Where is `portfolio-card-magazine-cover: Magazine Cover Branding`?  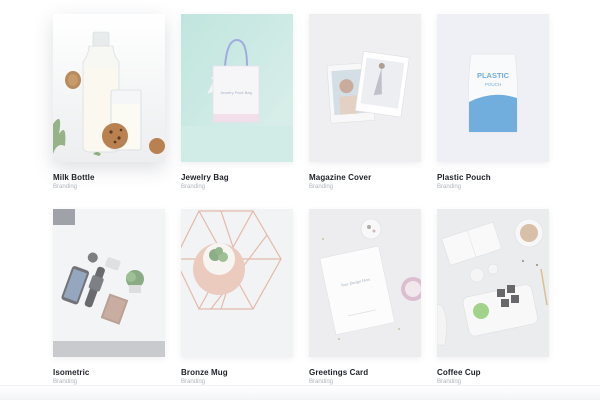
portfolio-card-magazine-cover: Magazine Cover Branding is located at coordinates (365, 102).